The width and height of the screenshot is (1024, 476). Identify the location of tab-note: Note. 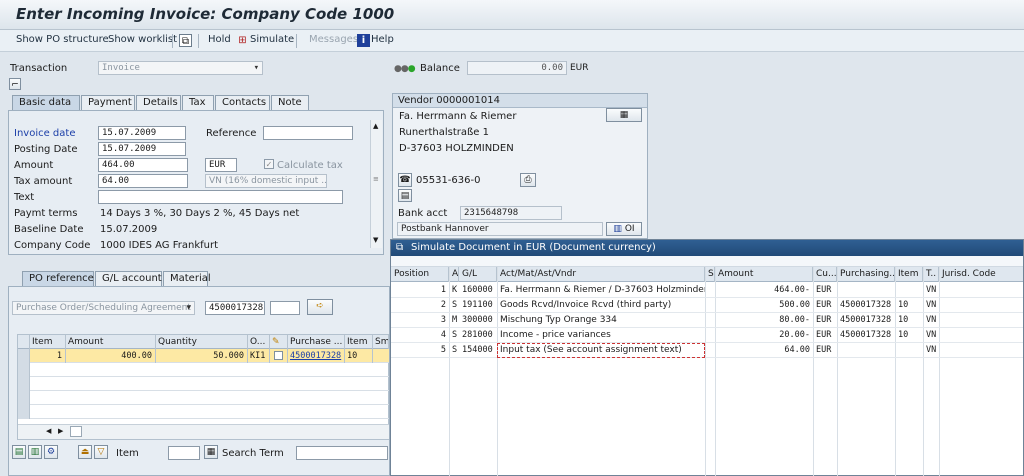
(290, 102).